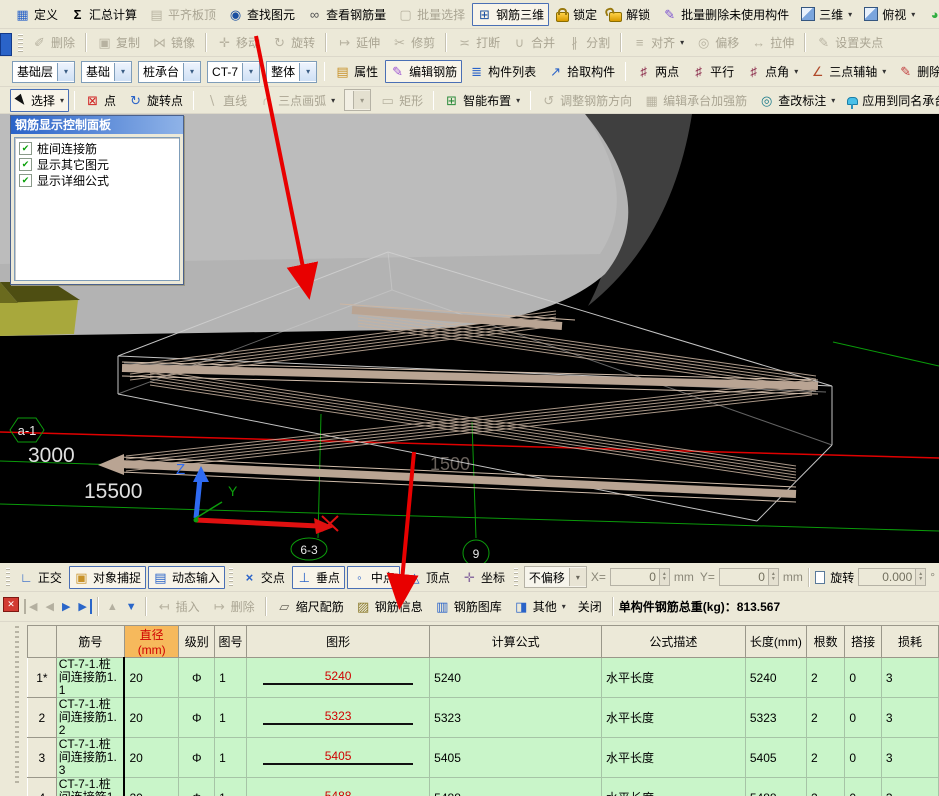 The width and height of the screenshot is (939, 796). Describe the element at coordinates (555, 577) in the screenshot. I see `offset-mode-combo: 不偏移 ▾` at that location.